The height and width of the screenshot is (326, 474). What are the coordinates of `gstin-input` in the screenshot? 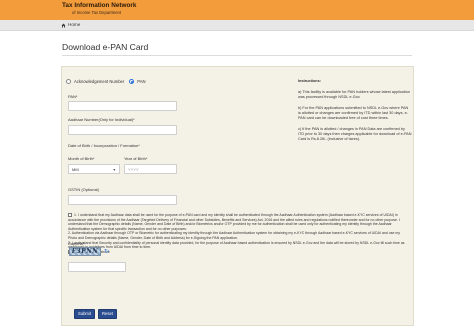 It's located at (122, 200).